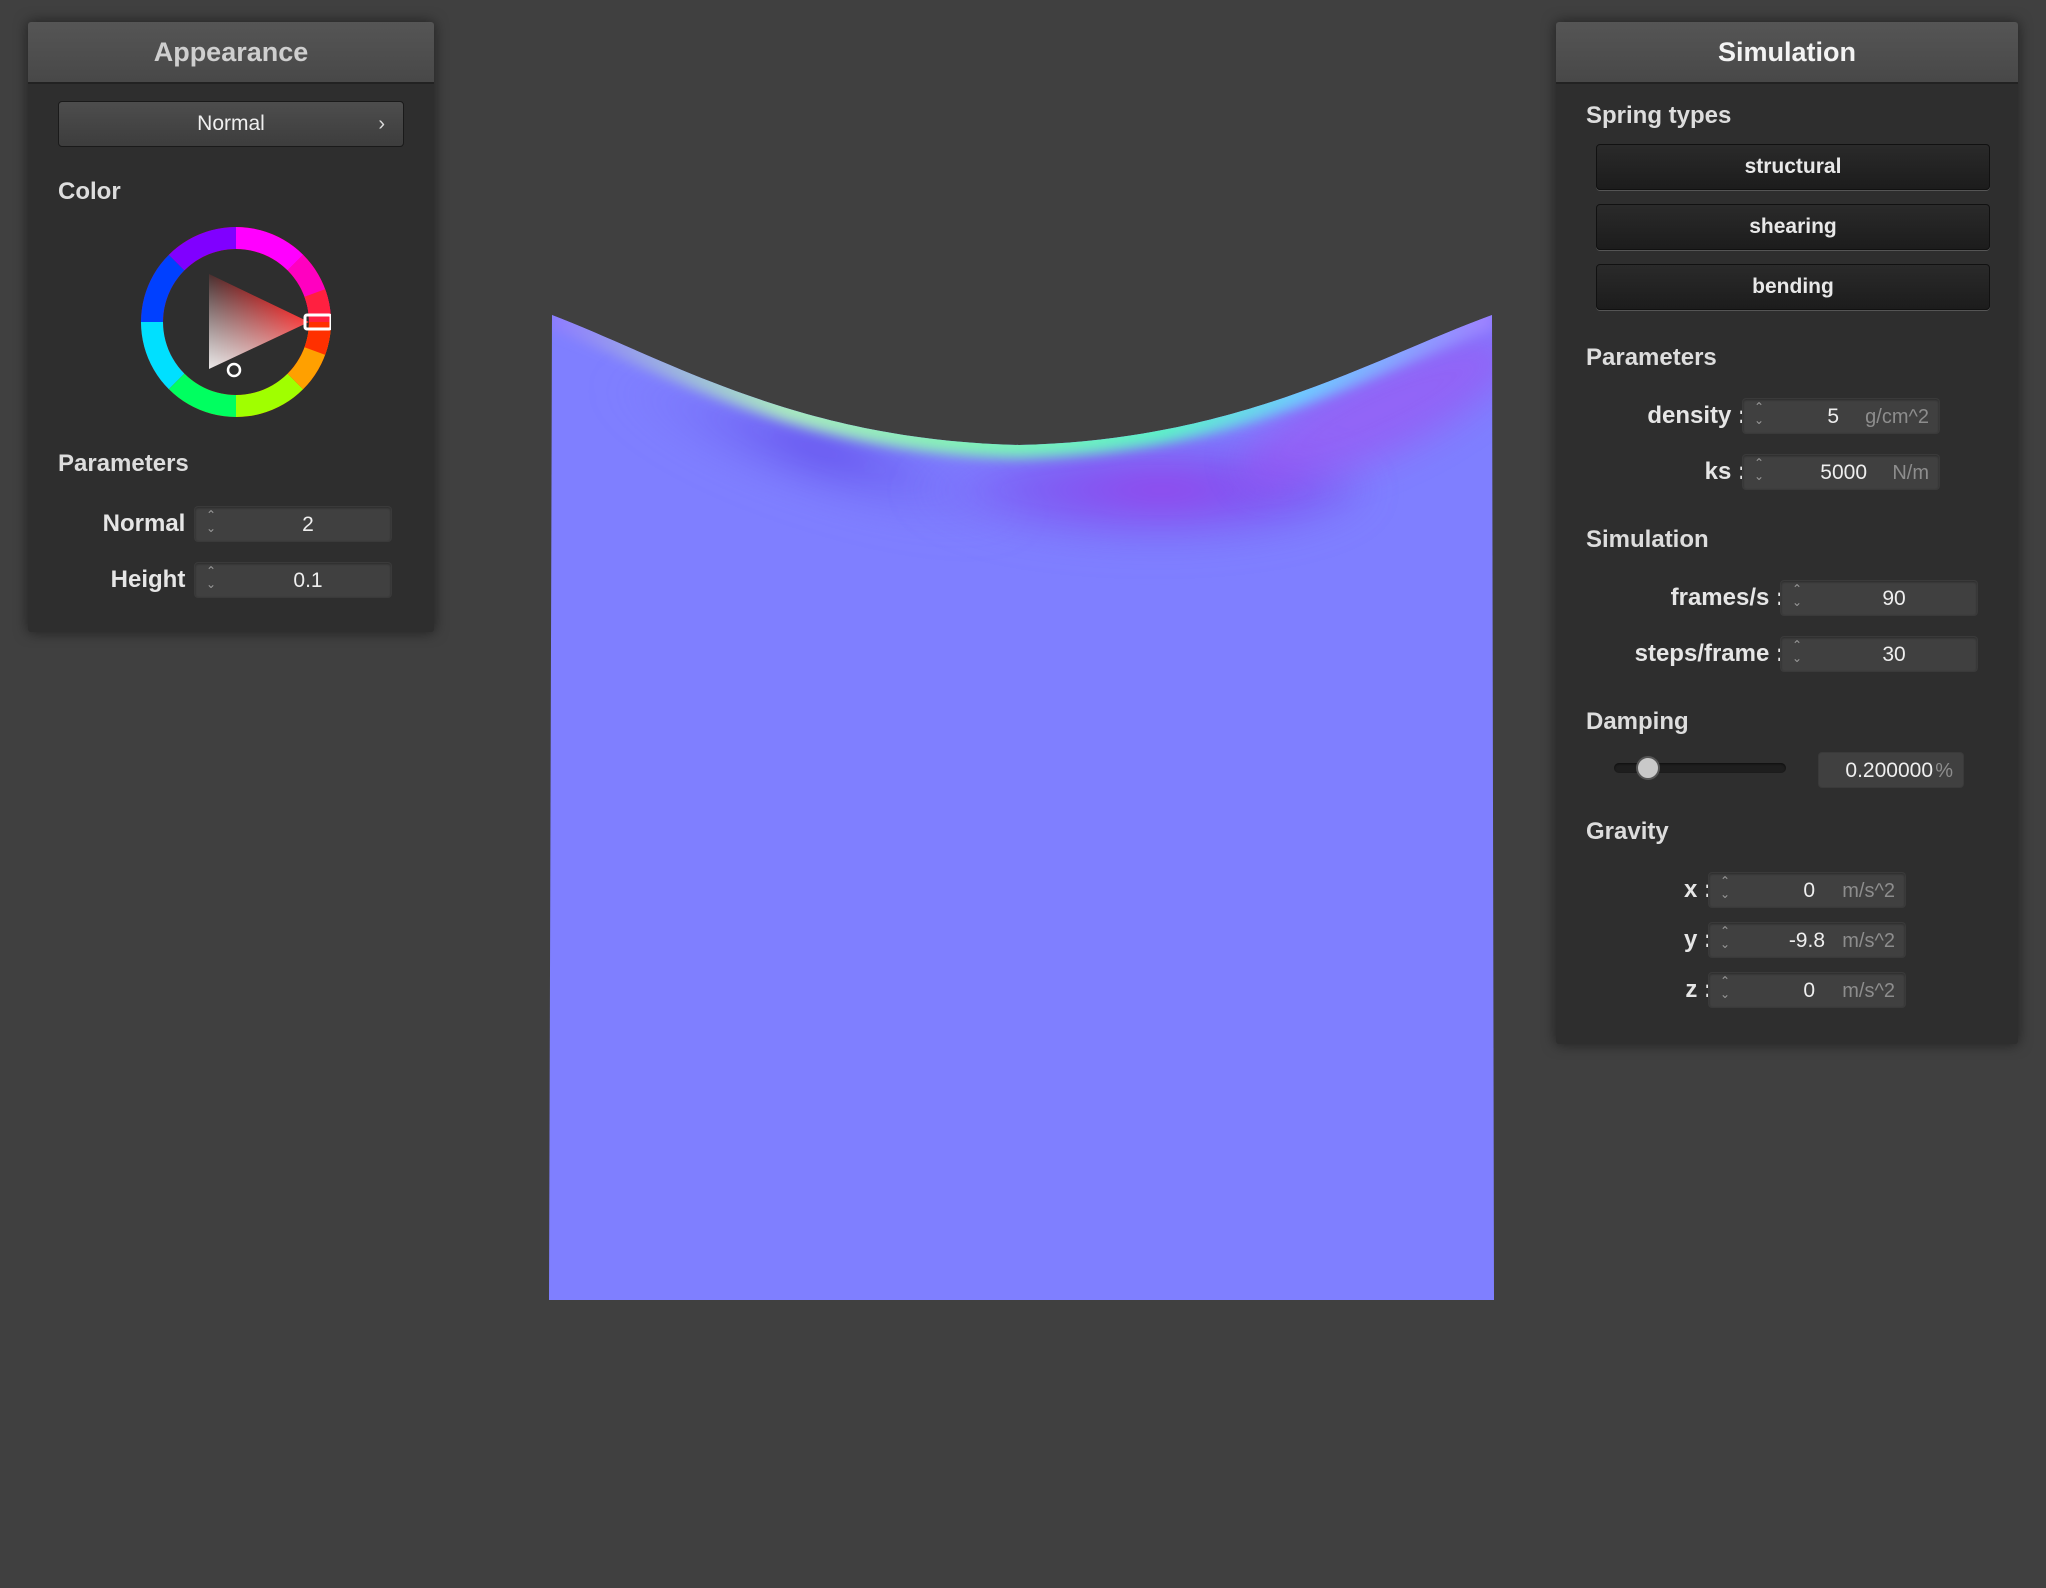  I want to click on gravity-z-value: 0, so click(1809, 990).